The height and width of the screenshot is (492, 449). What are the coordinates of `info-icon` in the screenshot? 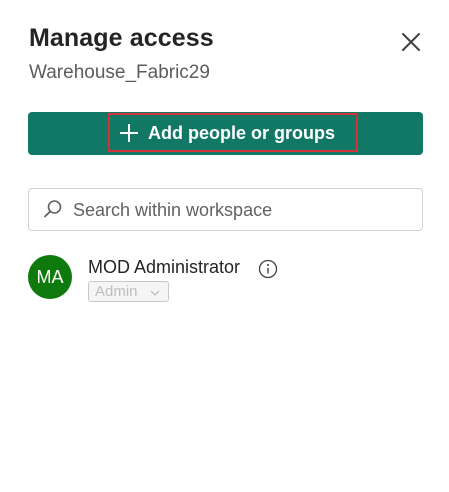 It's located at (268, 269).